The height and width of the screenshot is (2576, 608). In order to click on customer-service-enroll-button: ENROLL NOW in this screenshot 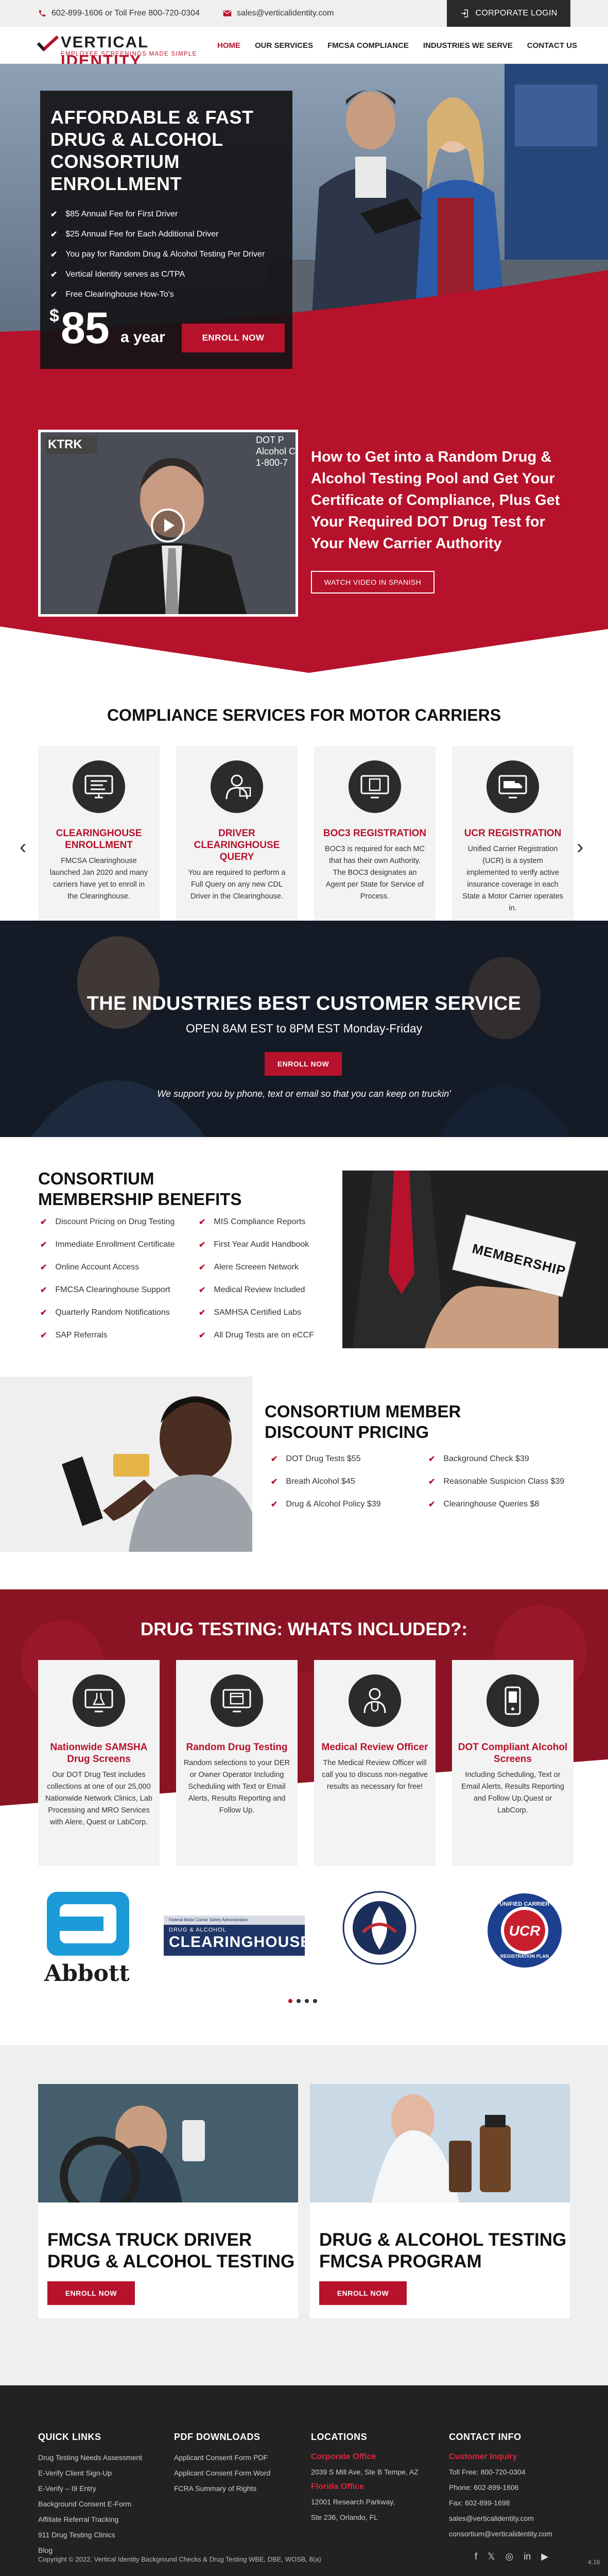, I will do `click(303, 1064)`.